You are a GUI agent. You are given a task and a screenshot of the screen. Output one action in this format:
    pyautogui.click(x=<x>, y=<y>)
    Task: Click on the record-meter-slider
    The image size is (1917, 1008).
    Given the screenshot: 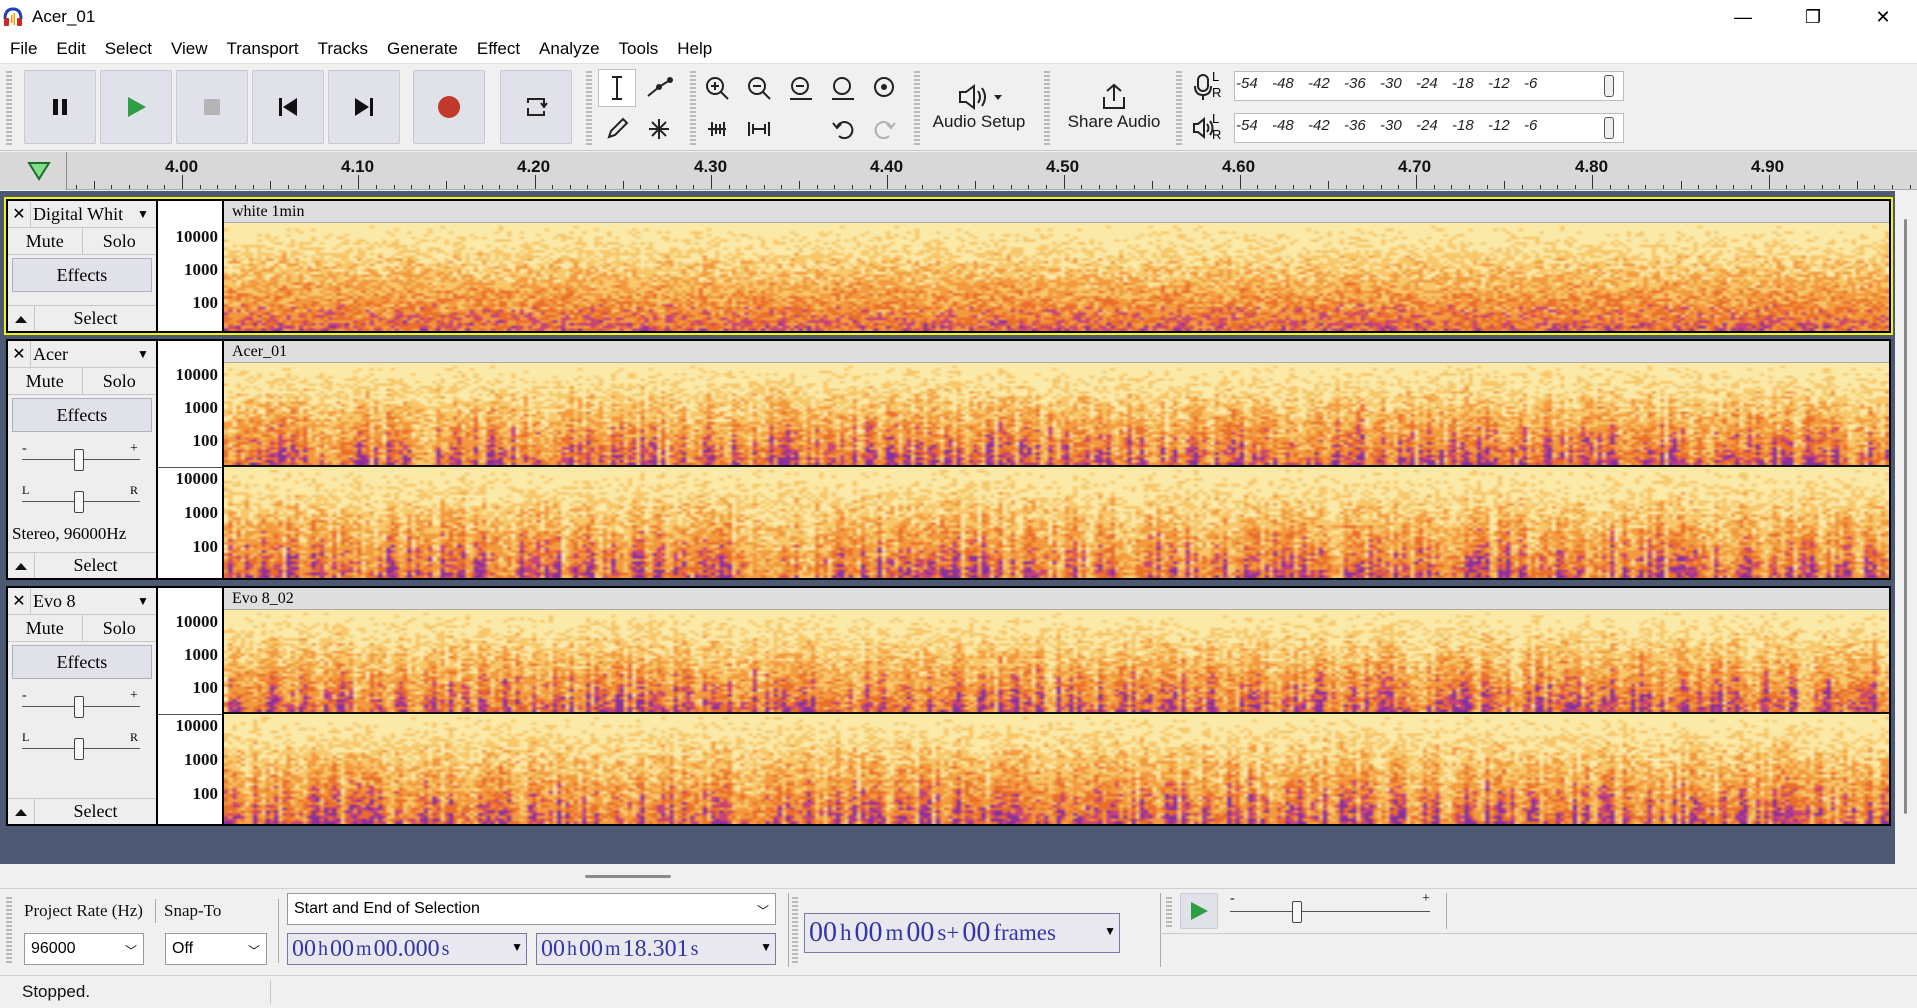 What is the action you would take?
    pyautogui.click(x=1609, y=86)
    